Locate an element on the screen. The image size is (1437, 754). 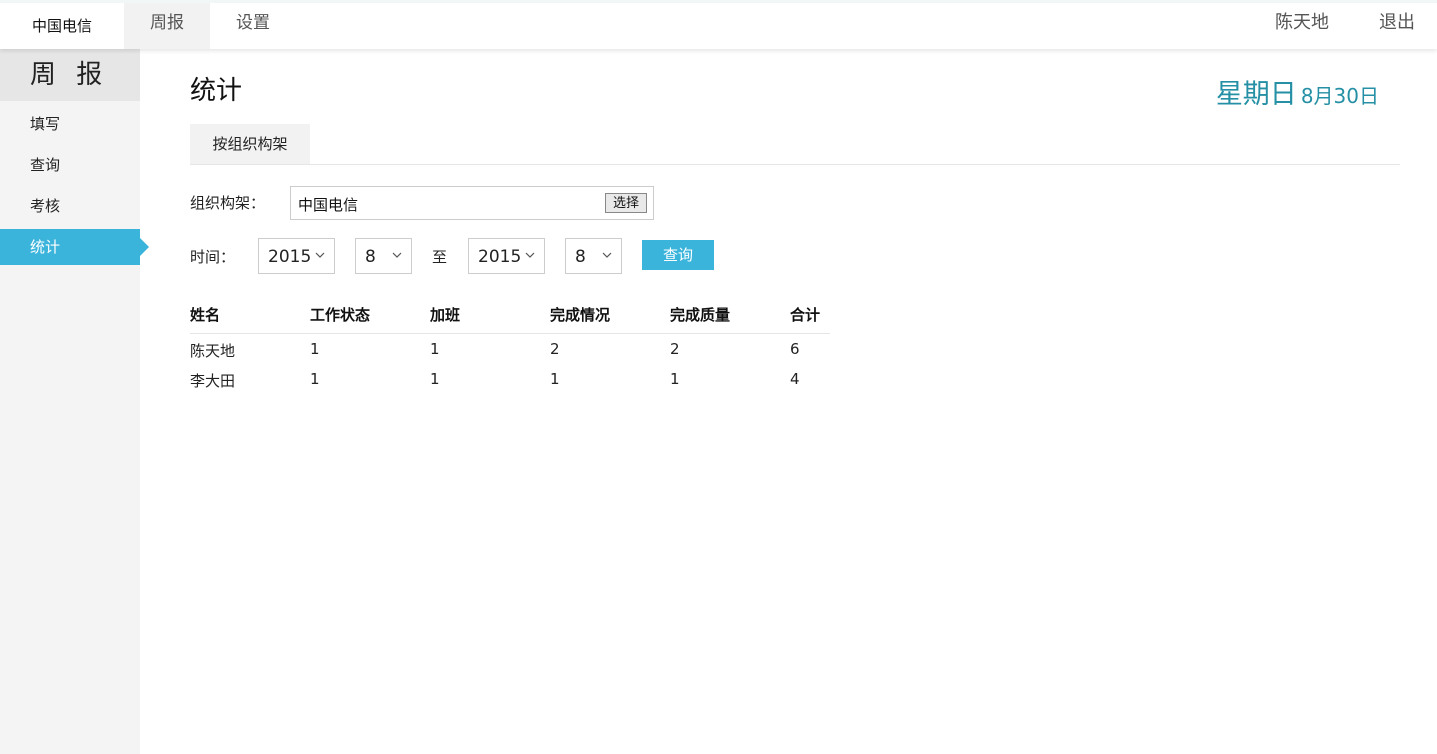
header-quality: 完成质量 is located at coordinates (700, 315).